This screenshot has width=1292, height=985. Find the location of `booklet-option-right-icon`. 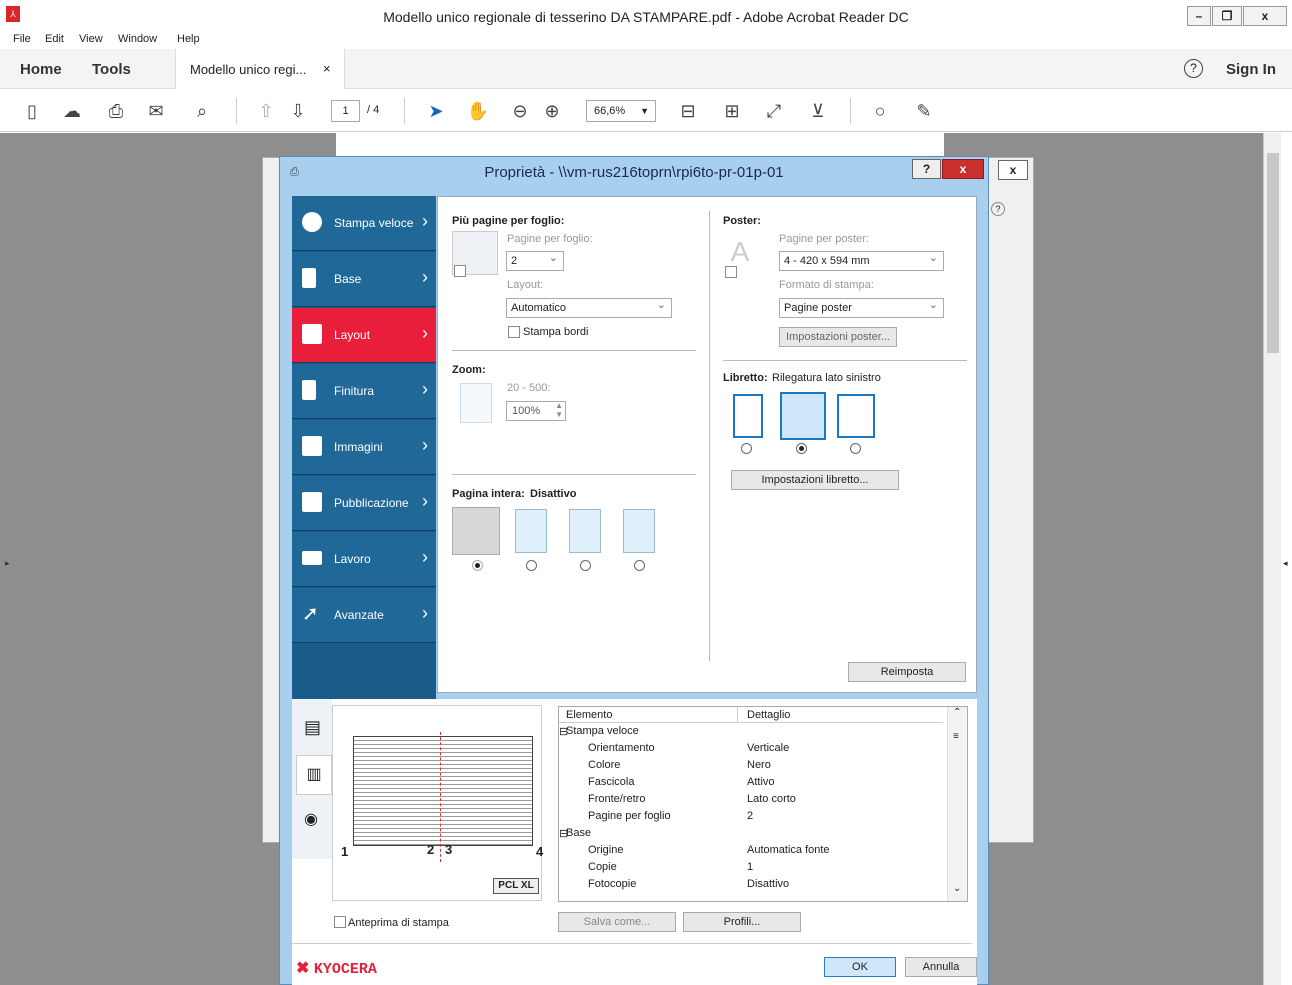

booklet-option-right-icon is located at coordinates (856, 416).